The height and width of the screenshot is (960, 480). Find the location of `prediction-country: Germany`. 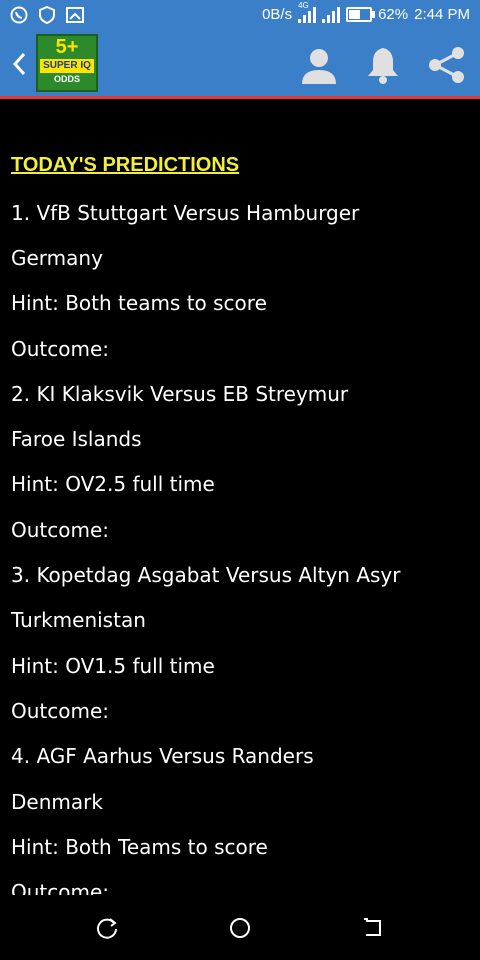

prediction-country: Germany is located at coordinates (57, 258).